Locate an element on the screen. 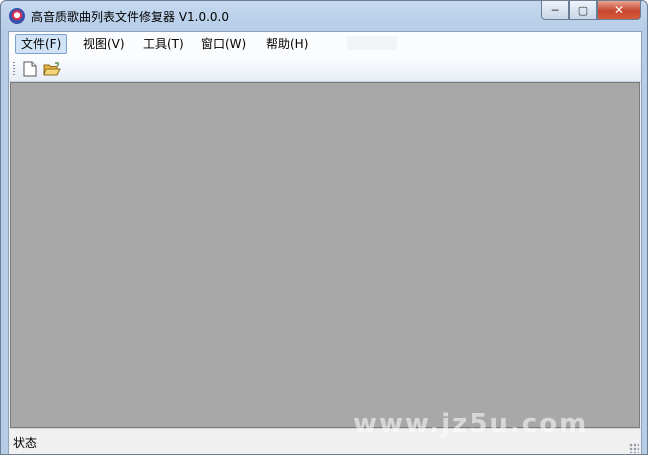 This screenshot has width=648, height=455. toolbar is located at coordinates (325, 69).